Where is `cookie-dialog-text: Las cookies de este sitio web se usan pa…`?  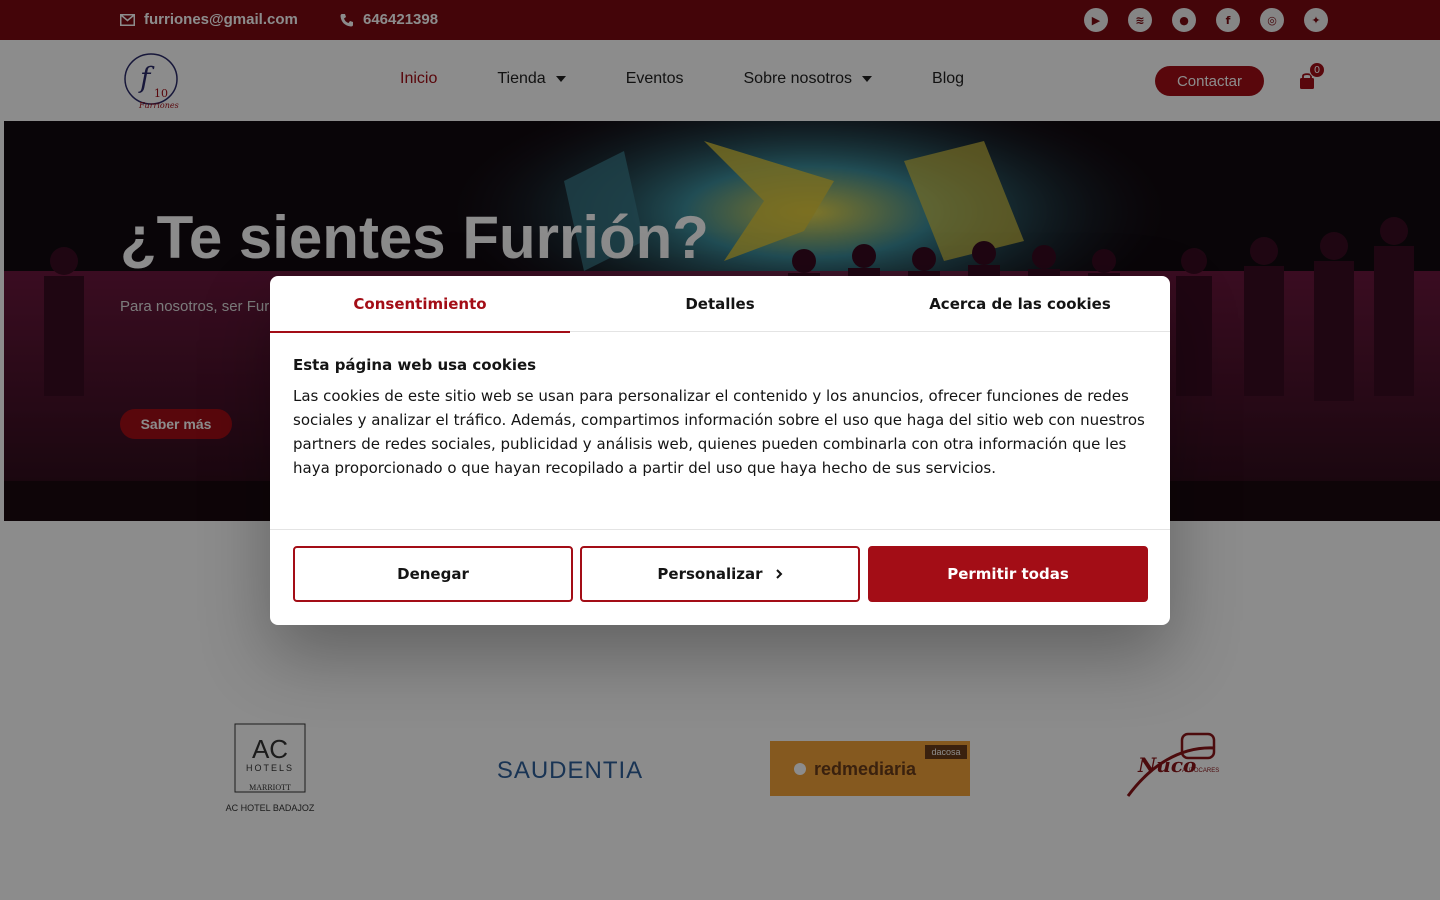 cookie-dialog-text: Las cookies de este sitio web se usan pa… is located at coordinates (719, 432).